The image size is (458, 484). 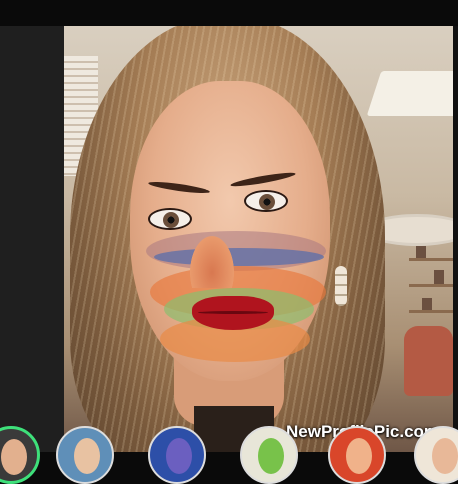 What do you see at coordinates (455, 239) in the screenshot?
I see `right-edge-panel` at bounding box center [455, 239].